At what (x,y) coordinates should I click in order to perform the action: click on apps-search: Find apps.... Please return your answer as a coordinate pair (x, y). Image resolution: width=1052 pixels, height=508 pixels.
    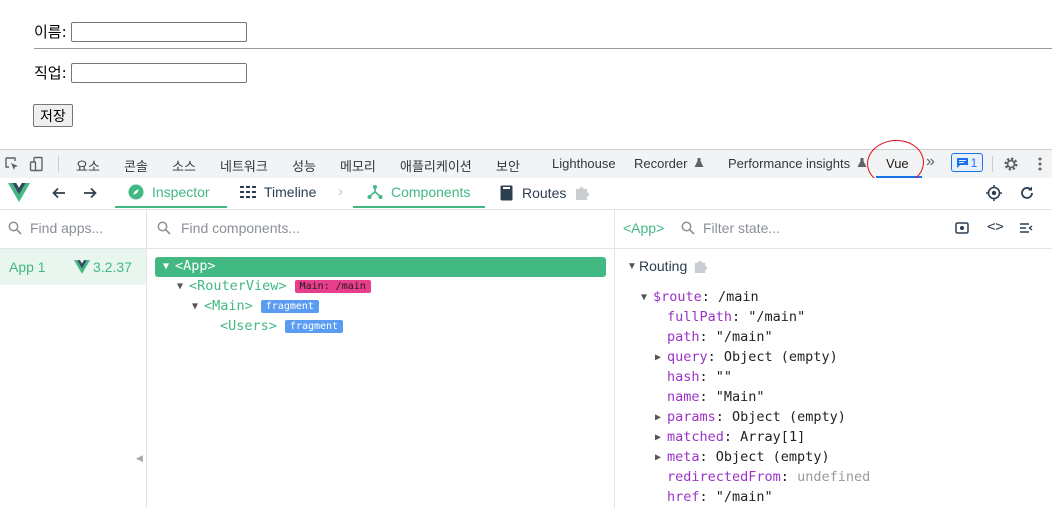
    Looking at the image, I should click on (73, 229).